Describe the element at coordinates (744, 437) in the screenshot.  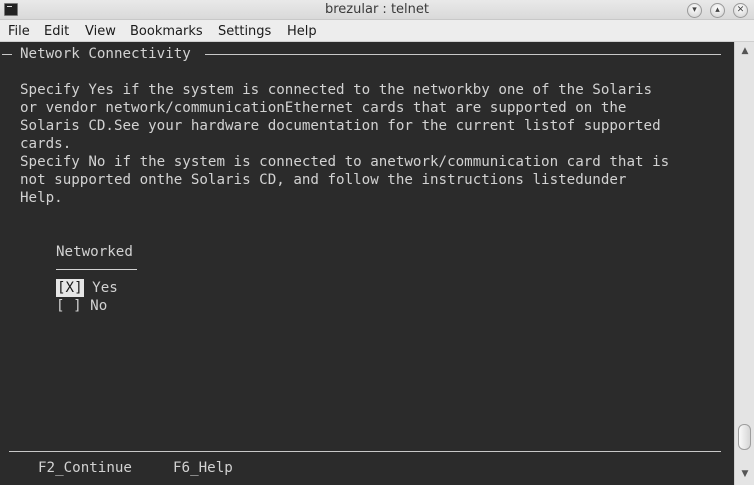
I see `scrollbar-thumb` at that location.